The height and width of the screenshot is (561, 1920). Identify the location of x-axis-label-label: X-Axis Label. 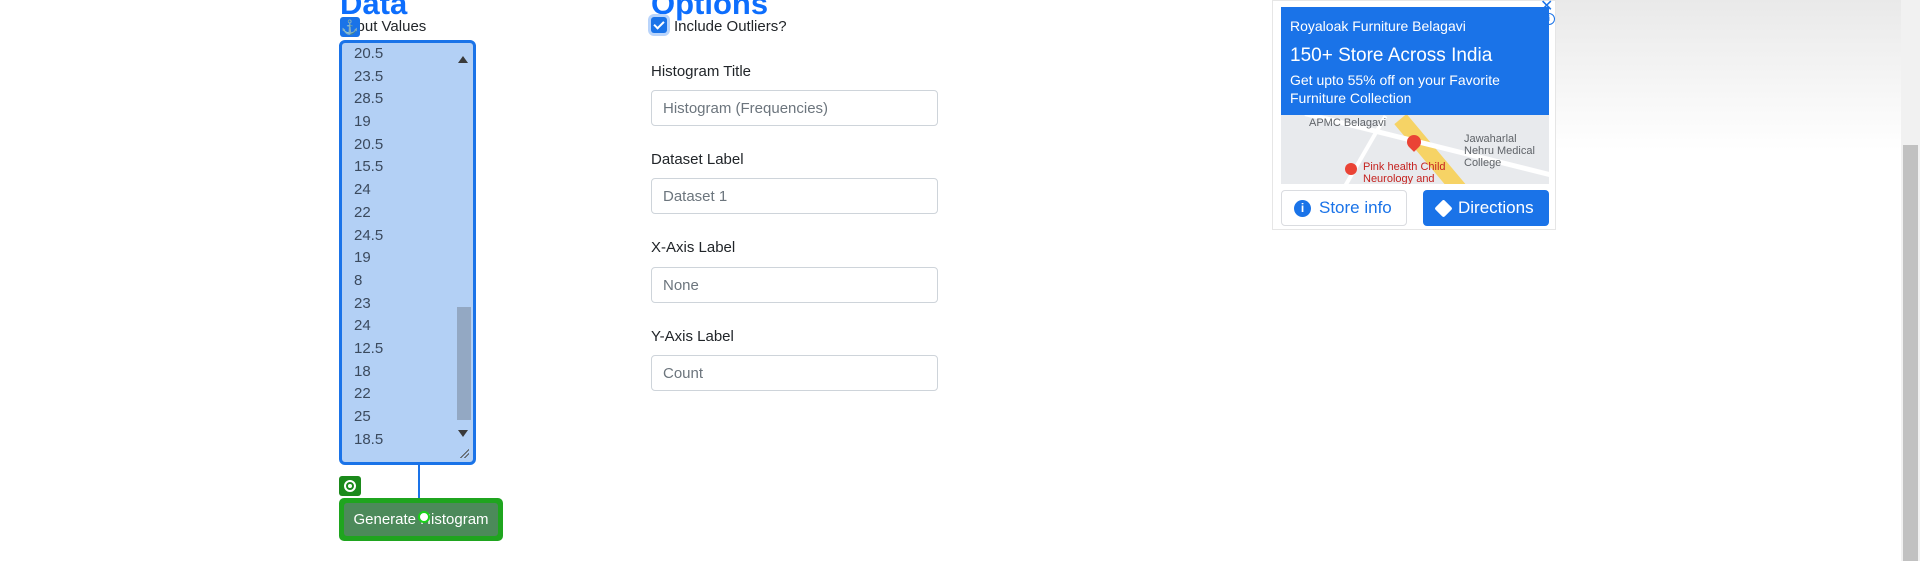
(693, 247).